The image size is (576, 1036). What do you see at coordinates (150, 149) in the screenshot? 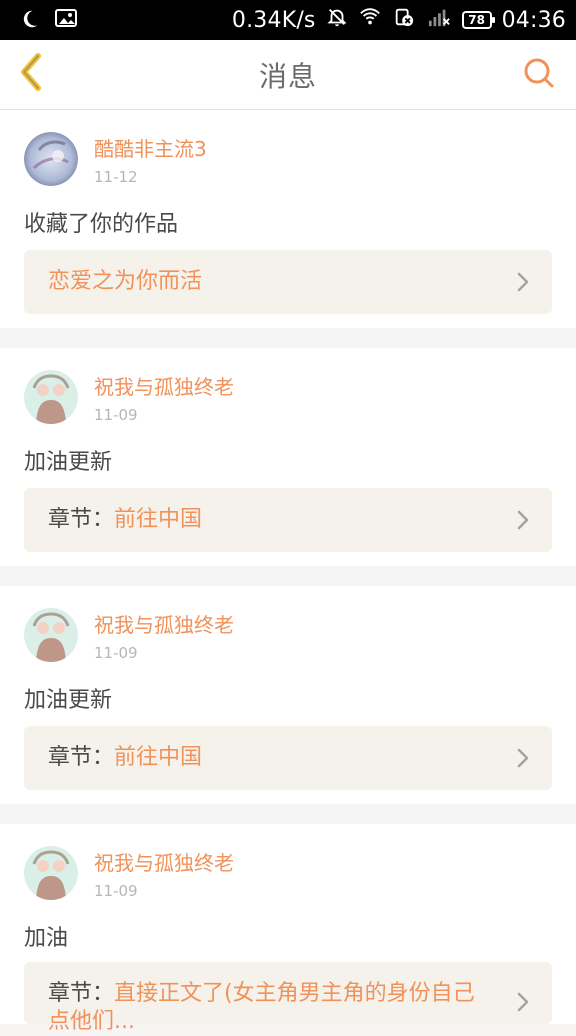
I see `username: 酷酷非主流3` at bounding box center [150, 149].